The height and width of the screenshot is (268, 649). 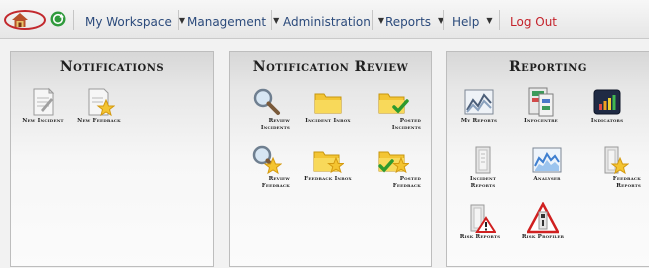 I want to click on feedback-reports-tile: Feedback Reports, so click(x=613, y=167).